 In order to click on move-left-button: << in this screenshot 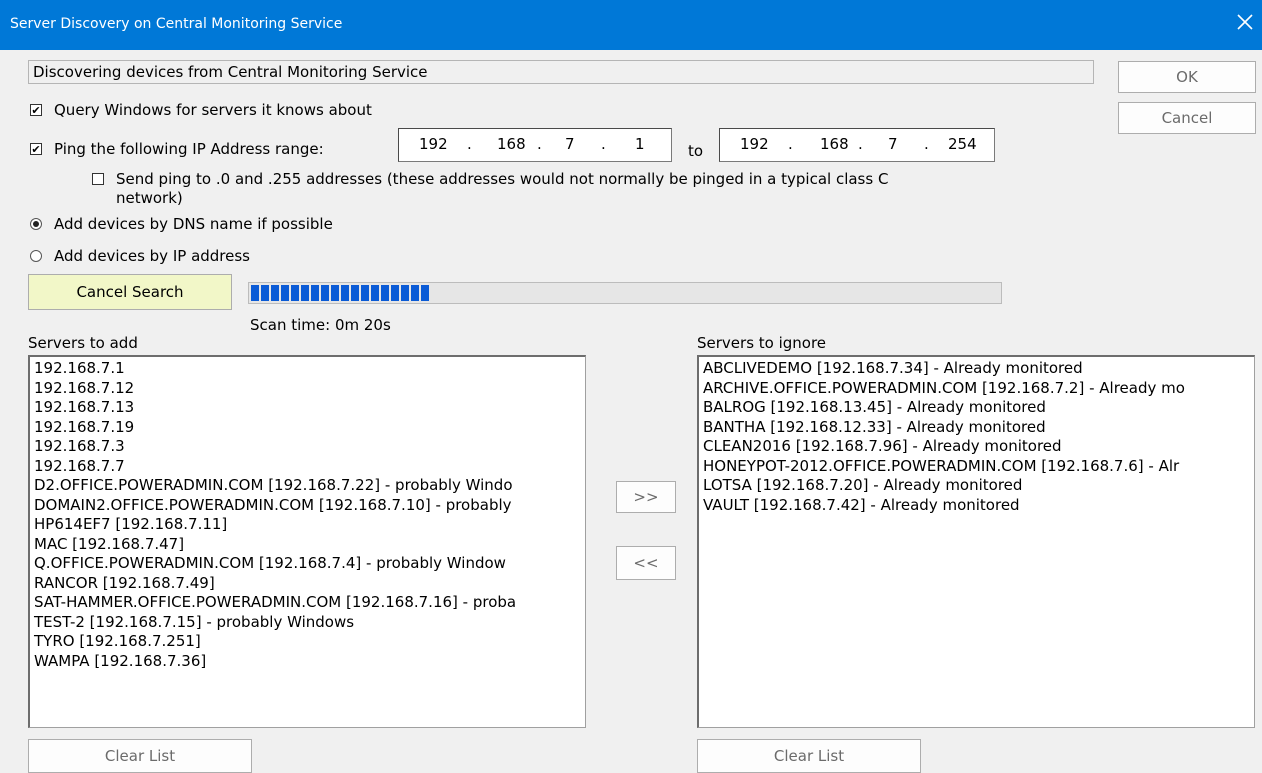, I will do `click(646, 563)`.